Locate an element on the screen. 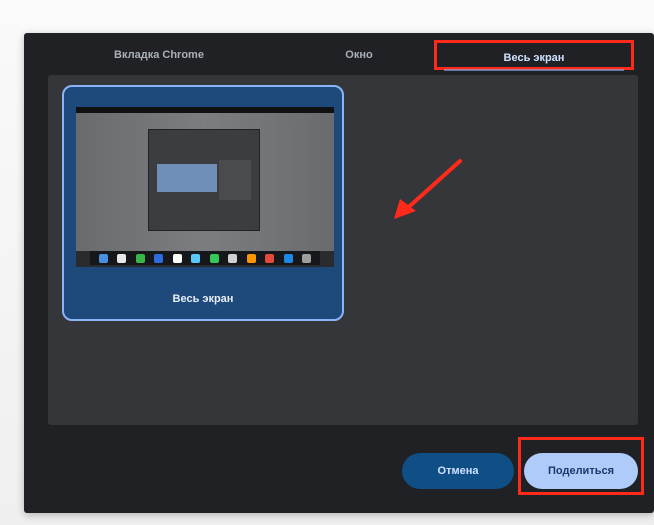  source-card-label: Весь экран is located at coordinates (203, 299).